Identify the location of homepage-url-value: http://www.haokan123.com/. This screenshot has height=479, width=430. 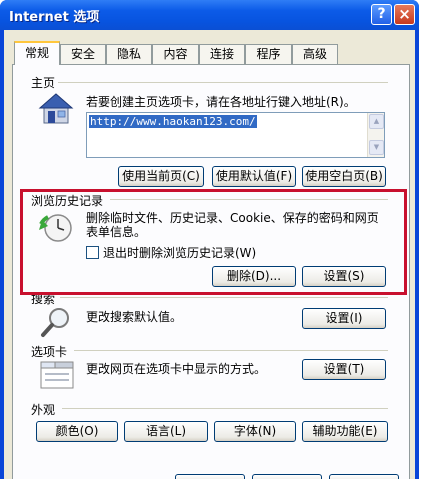
(173, 121).